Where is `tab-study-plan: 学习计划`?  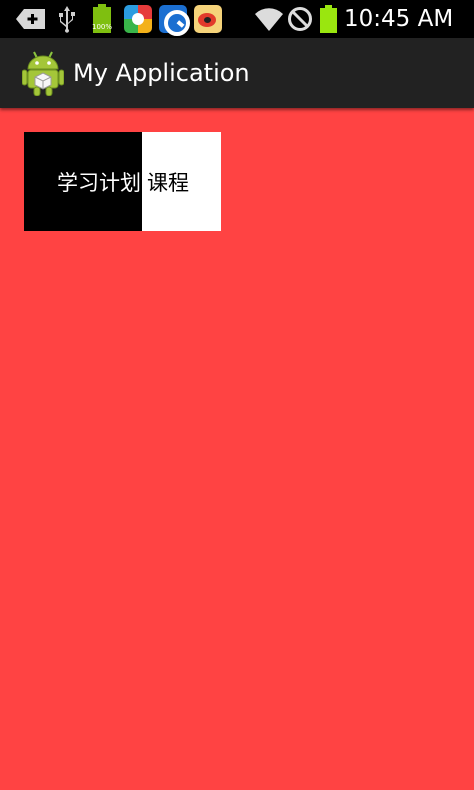
tab-study-plan: 学习计划 is located at coordinates (83, 181).